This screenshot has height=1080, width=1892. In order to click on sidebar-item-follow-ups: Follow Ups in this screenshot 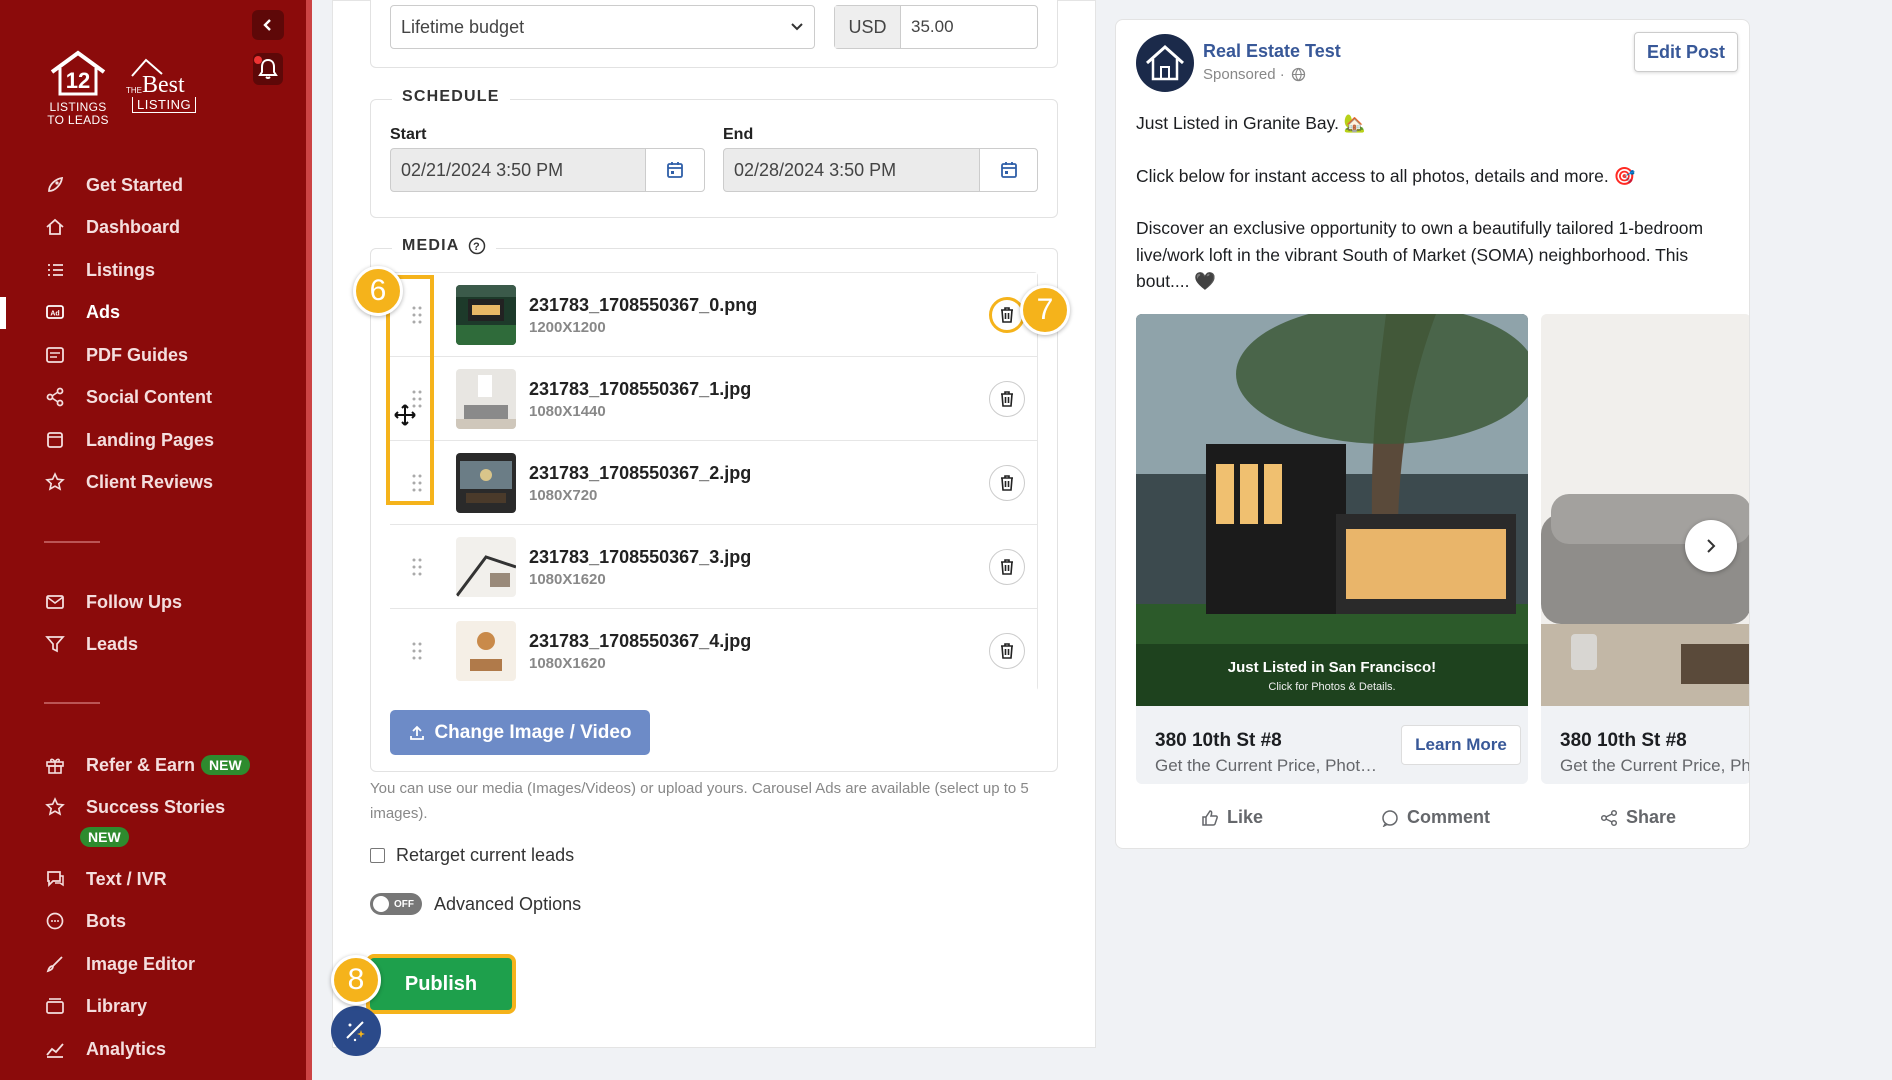, I will do `click(113, 602)`.